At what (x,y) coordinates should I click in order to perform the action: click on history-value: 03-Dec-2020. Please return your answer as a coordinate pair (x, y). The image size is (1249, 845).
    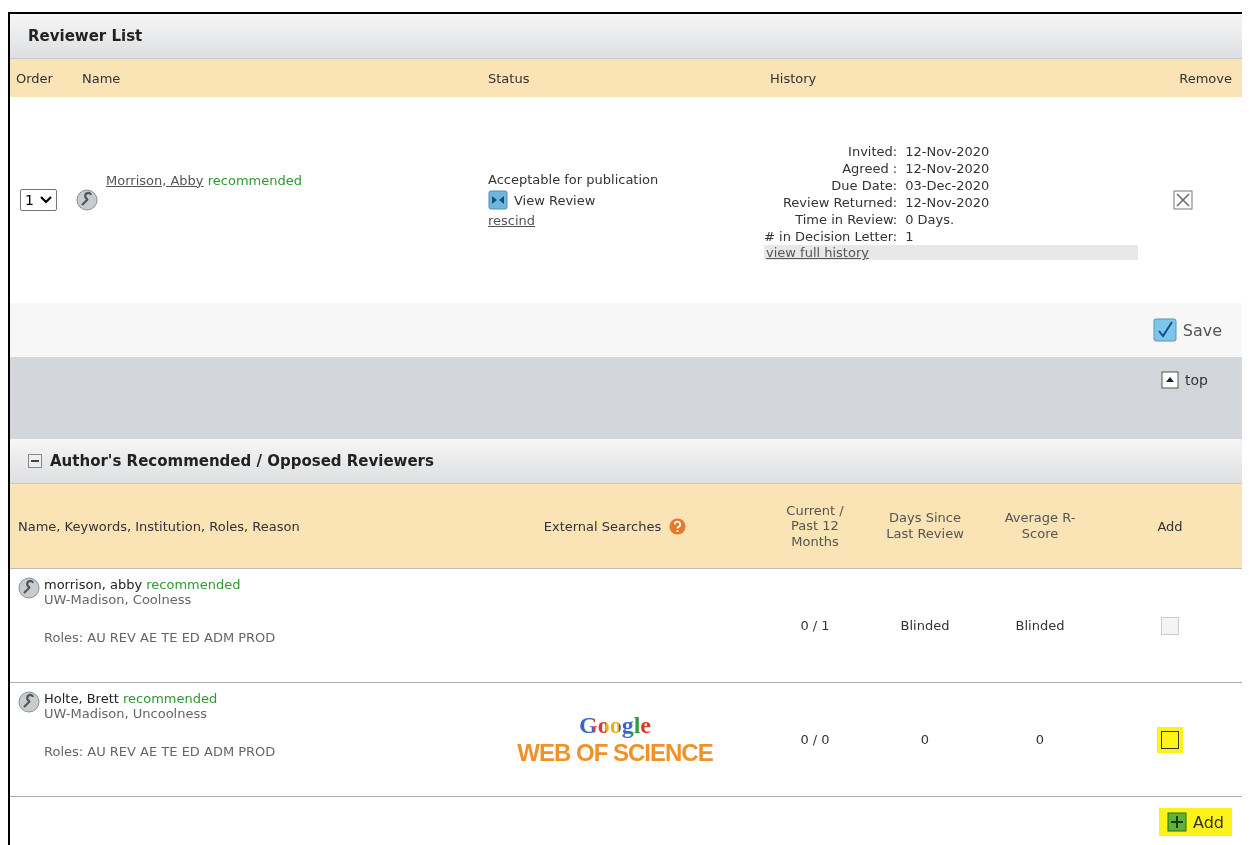
    Looking at the image, I should click on (947, 185).